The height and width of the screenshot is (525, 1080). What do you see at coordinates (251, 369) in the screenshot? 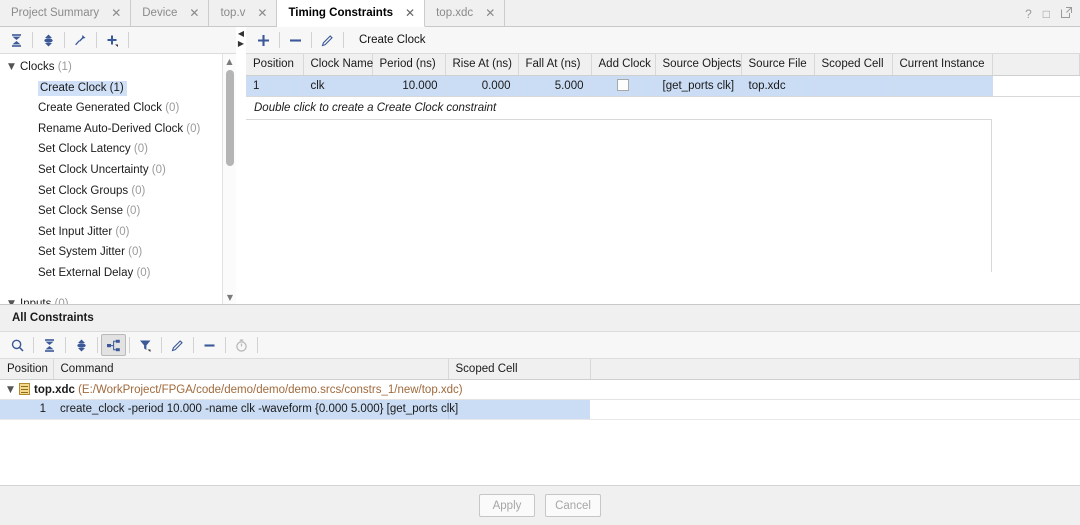
I see `column-header-command: Command` at bounding box center [251, 369].